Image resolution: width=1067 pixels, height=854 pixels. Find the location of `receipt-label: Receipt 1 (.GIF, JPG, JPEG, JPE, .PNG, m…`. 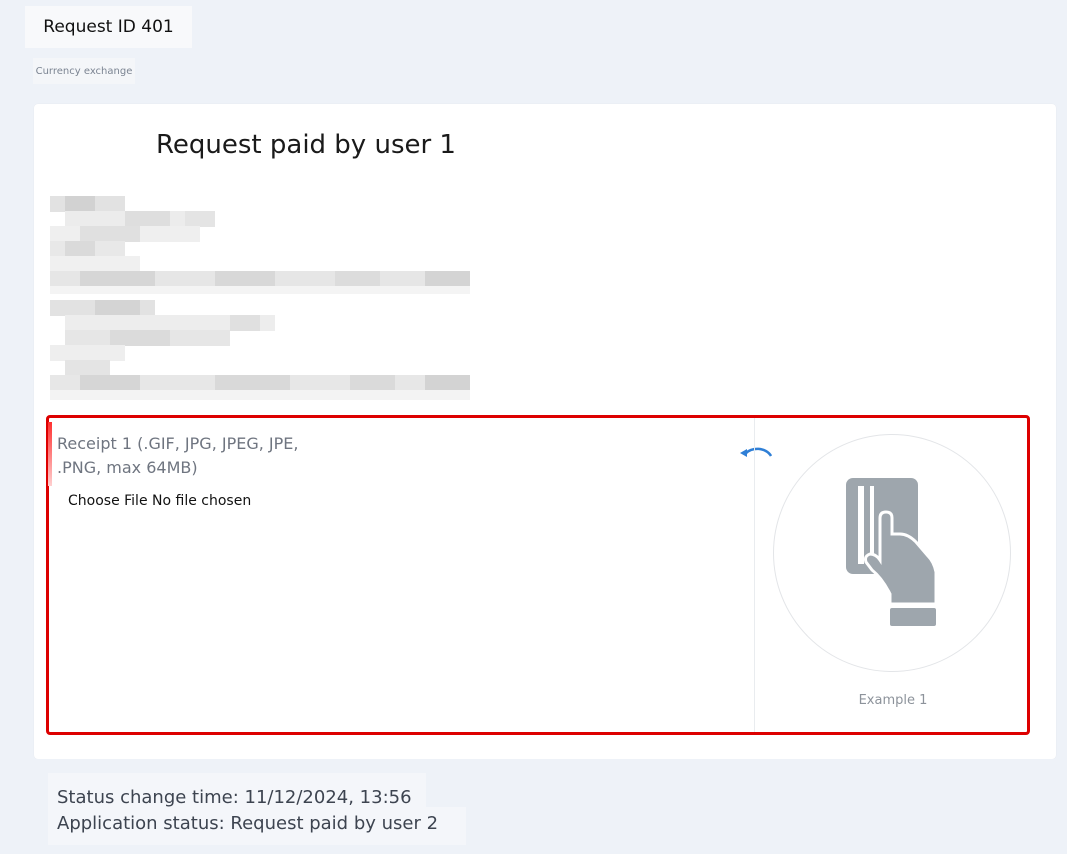

receipt-label: Receipt 1 (.GIF, JPG, JPEG, JPE, .PNG, m… is located at coordinates (178, 455).